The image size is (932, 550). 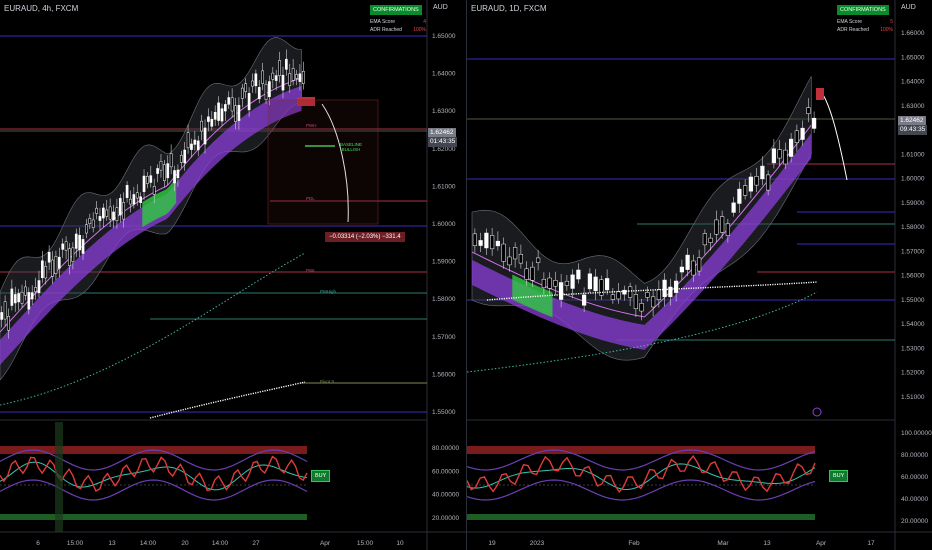 What do you see at coordinates (398, 19) in the screenshot?
I see `confirmations-panel-left: CONFIRMATIONS EMA Score 4 ADR Reached 100%` at bounding box center [398, 19].